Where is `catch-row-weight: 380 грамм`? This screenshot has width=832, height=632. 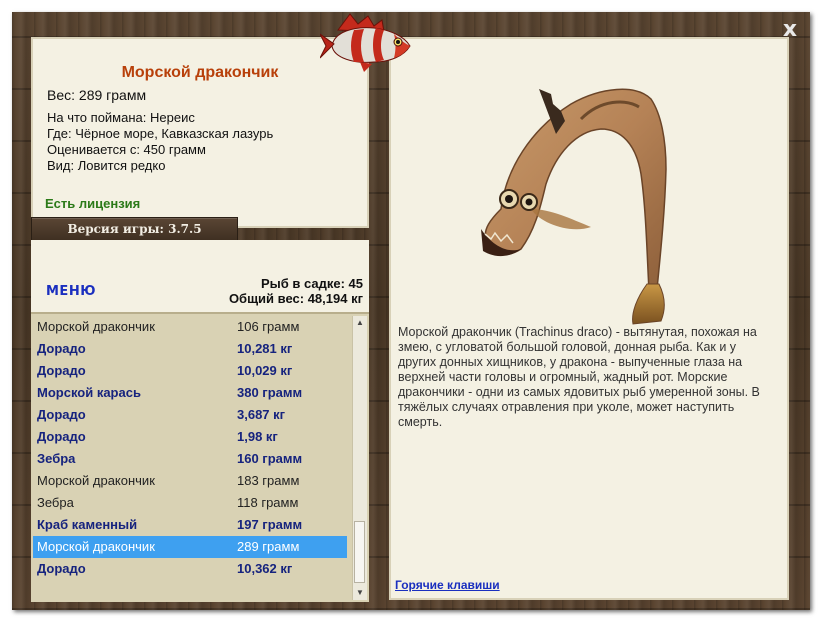
catch-row-weight: 380 грамм is located at coordinates (270, 392).